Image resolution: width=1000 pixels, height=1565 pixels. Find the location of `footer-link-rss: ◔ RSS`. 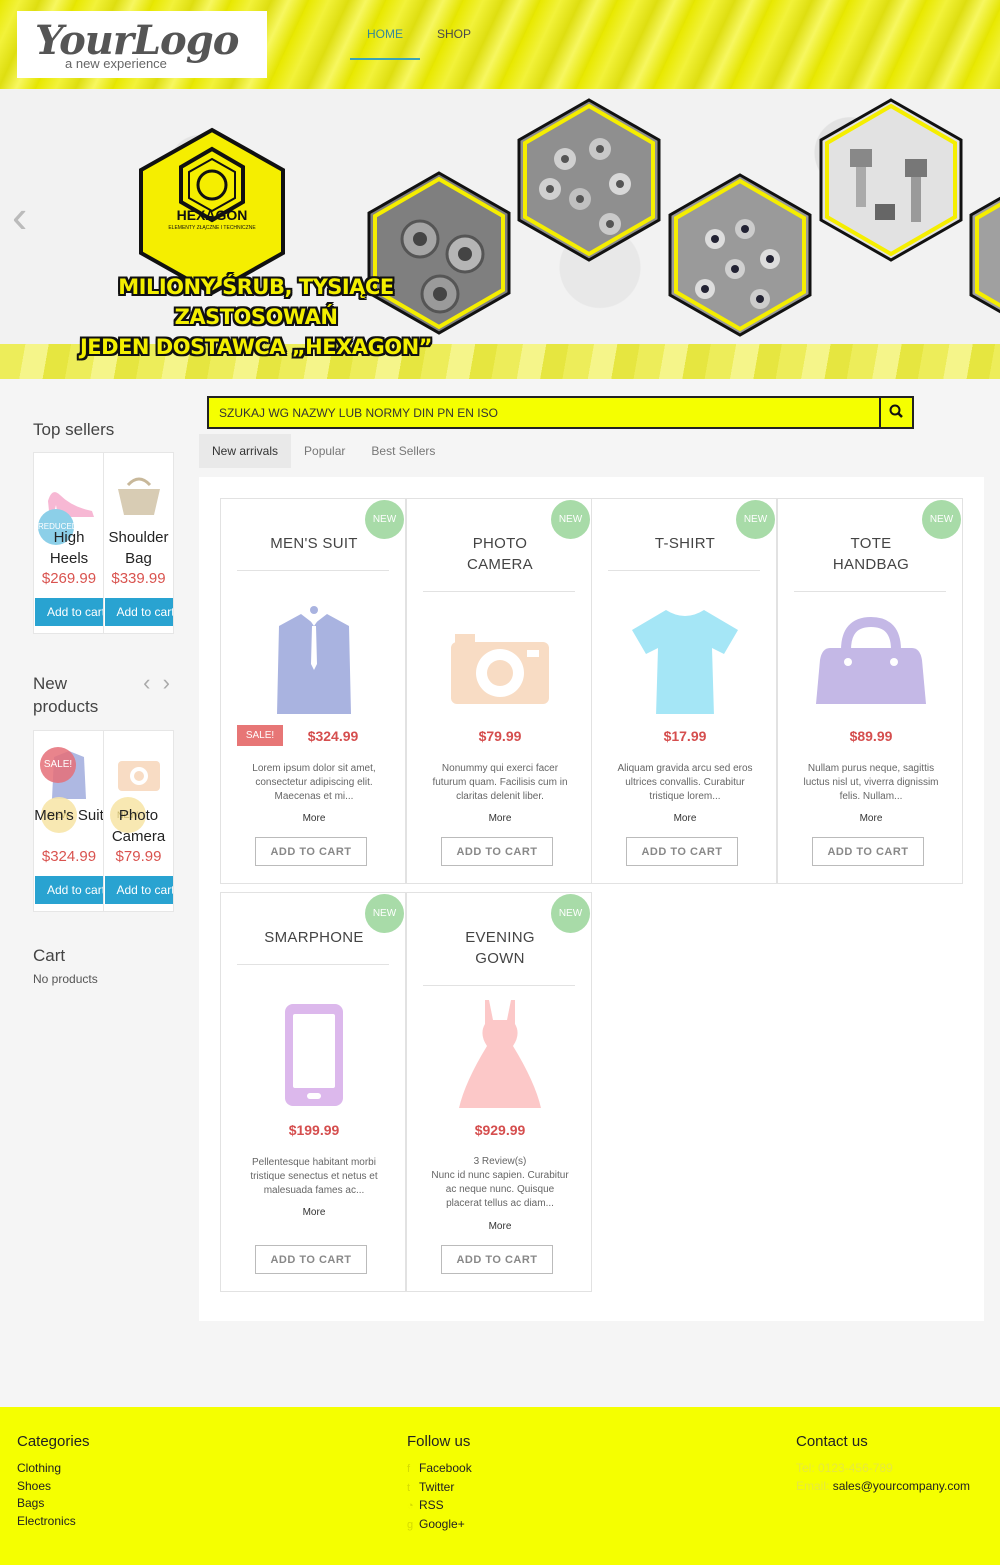

footer-link-rss: ◔ RSS is located at coordinates (439, 1506).